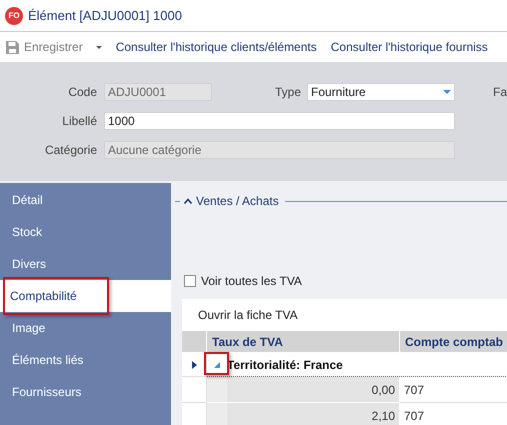 The image size is (507, 425). Describe the element at coordinates (500, 92) in the screenshot. I see `field-label: Fa` at that location.